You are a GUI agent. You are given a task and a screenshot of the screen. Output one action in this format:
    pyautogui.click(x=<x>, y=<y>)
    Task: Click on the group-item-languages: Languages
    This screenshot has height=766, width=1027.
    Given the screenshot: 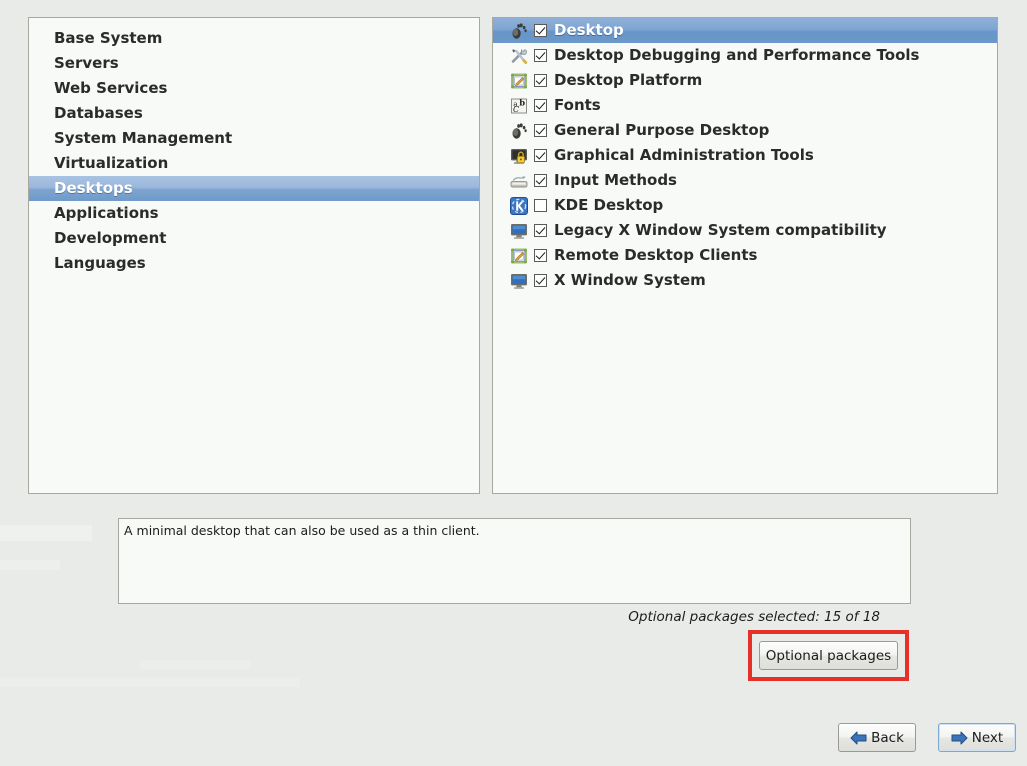 What is the action you would take?
    pyautogui.click(x=254, y=263)
    